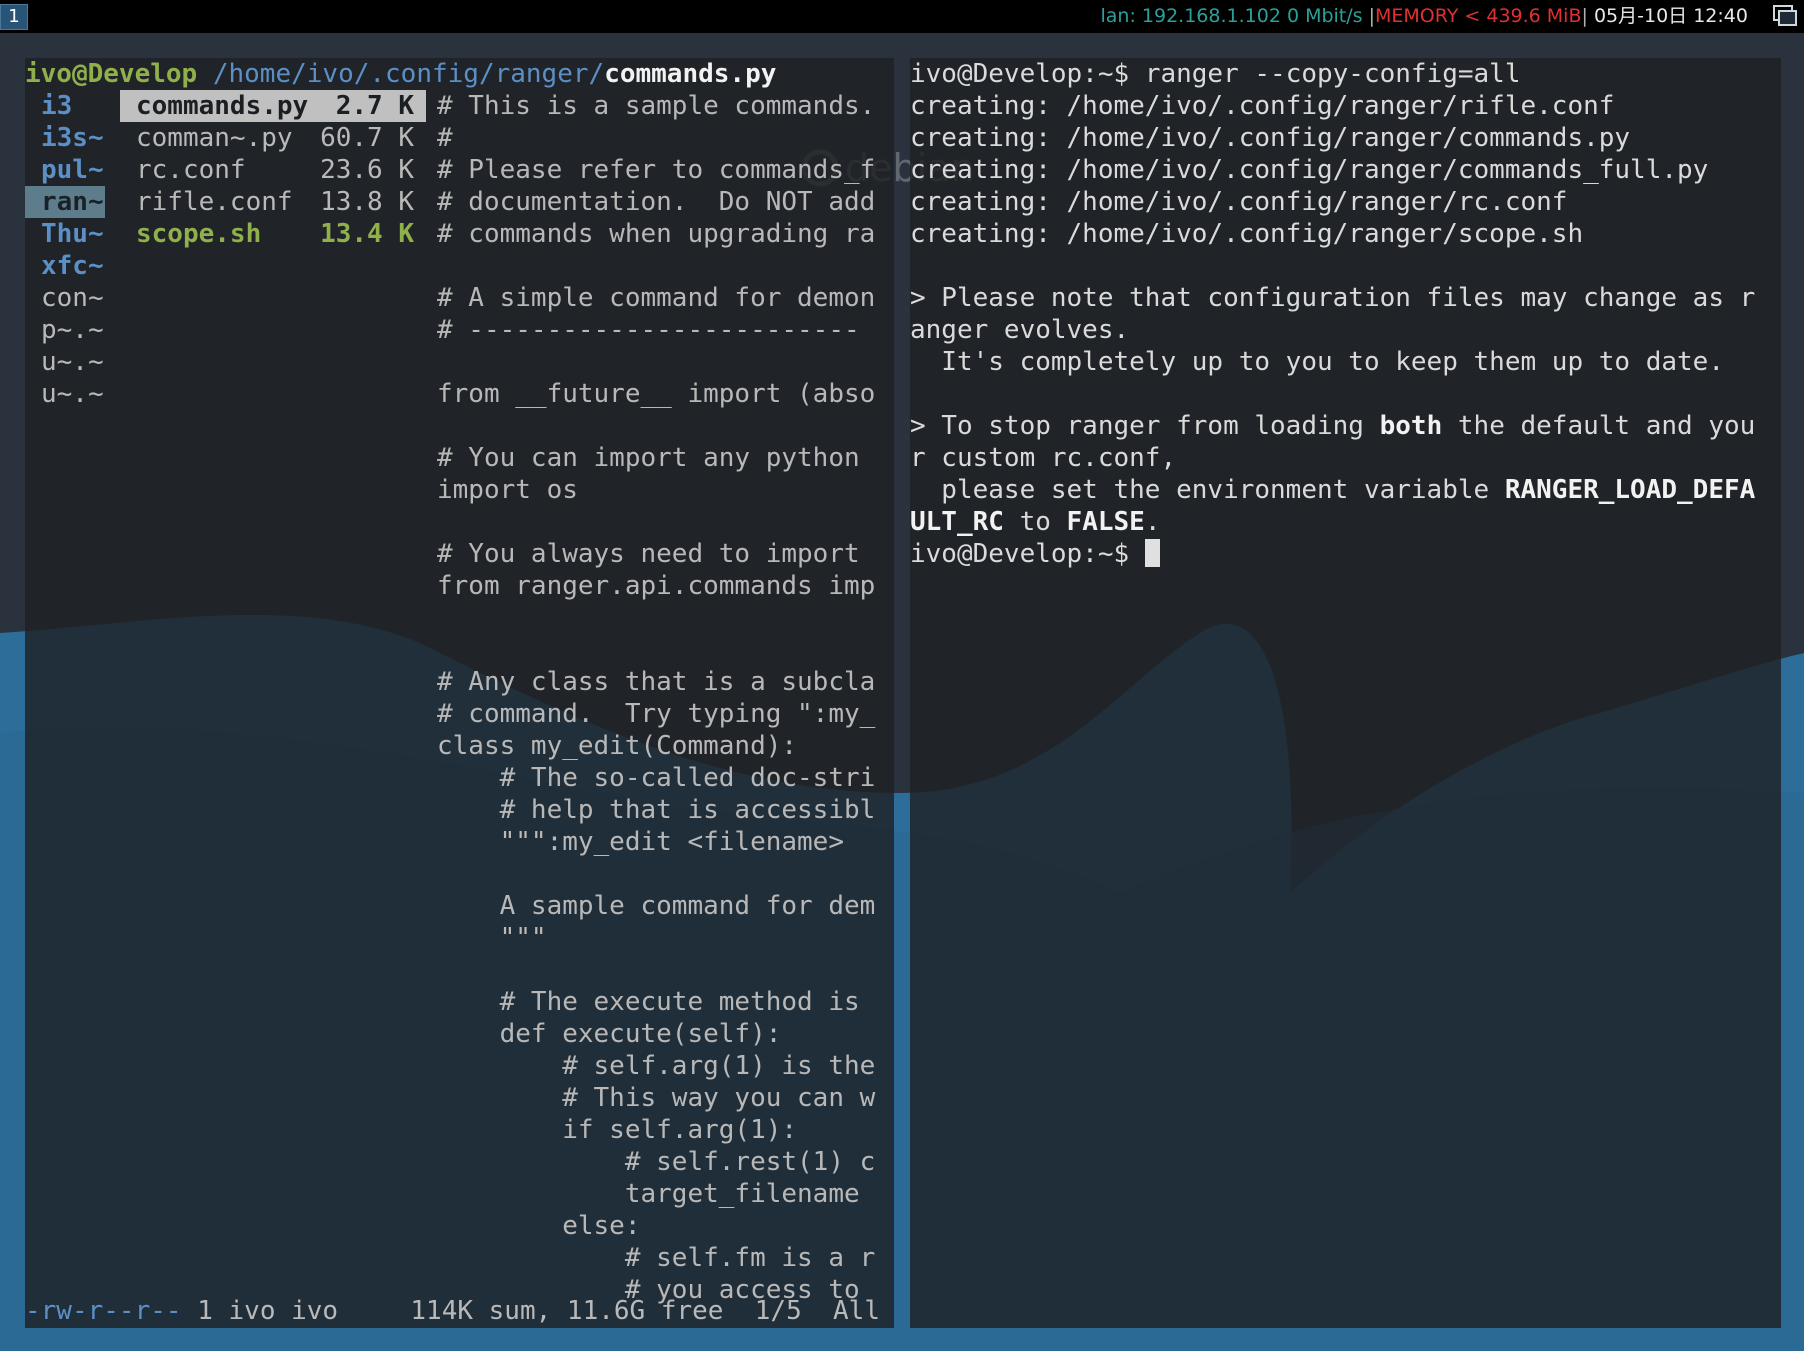 The image size is (1804, 1351). What do you see at coordinates (65, 266) in the screenshot?
I see `parent-item: xfc~` at bounding box center [65, 266].